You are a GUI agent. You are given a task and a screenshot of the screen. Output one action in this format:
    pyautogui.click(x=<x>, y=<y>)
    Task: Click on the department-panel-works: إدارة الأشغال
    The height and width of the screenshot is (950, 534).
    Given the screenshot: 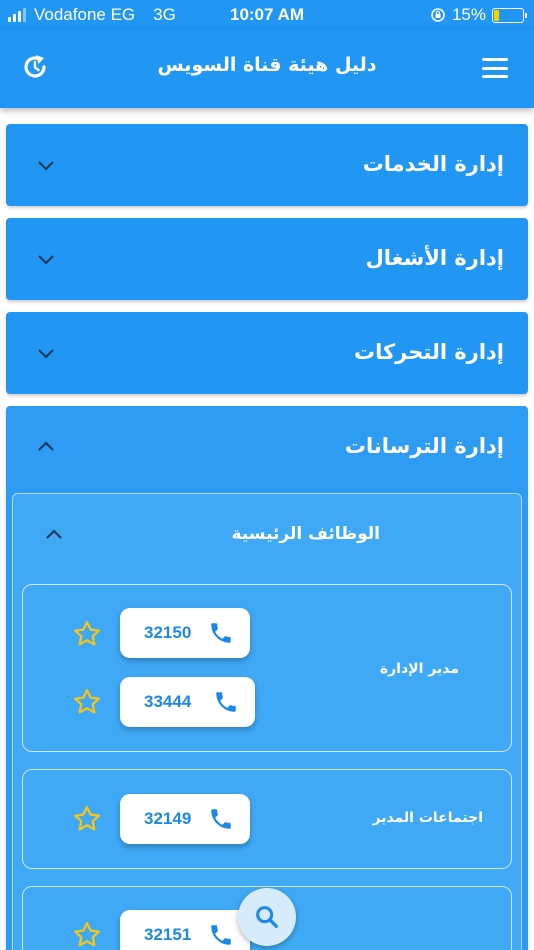 What is the action you would take?
    pyautogui.click(x=267, y=259)
    